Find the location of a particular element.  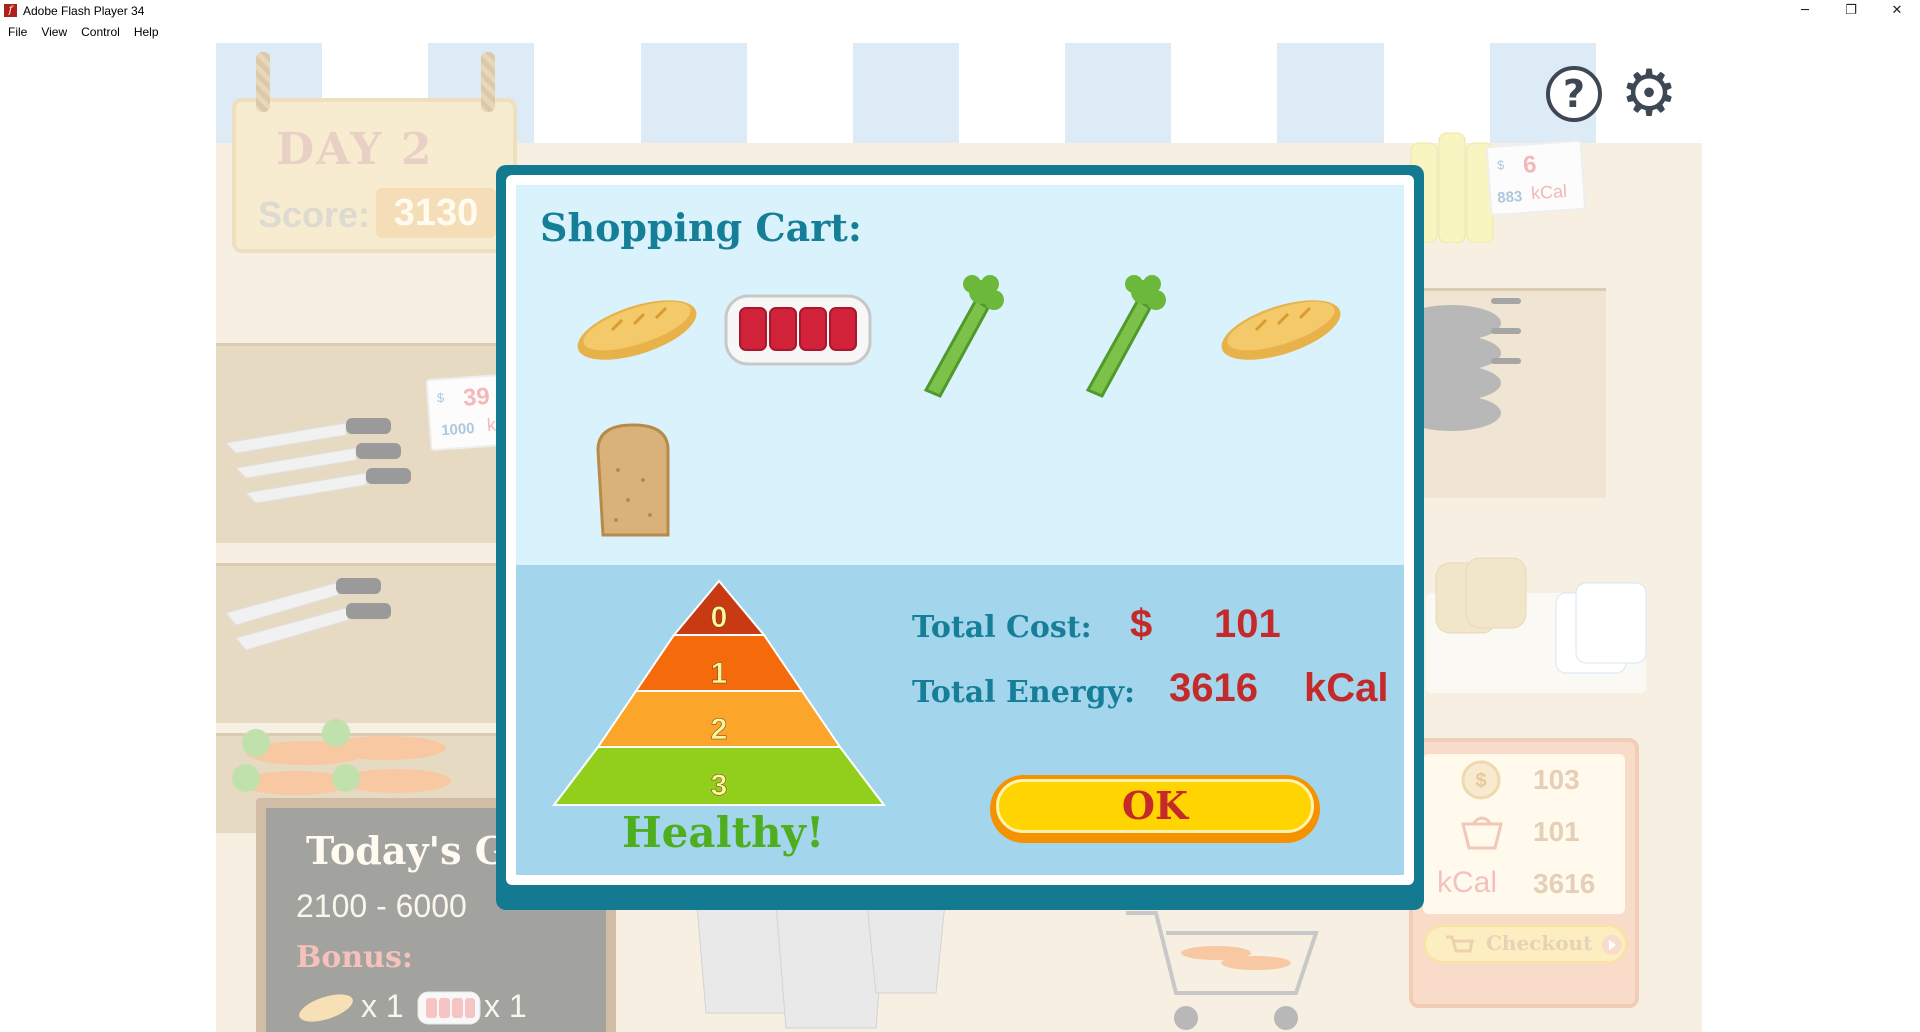

total-energy-label: Total Energy: is located at coordinates (1024, 692).